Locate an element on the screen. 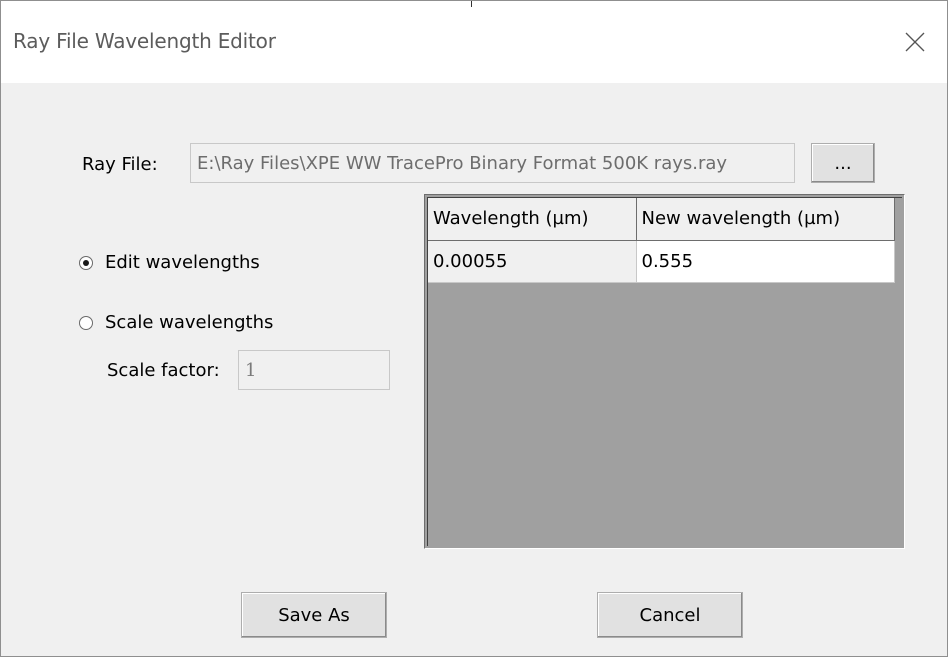 This screenshot has width=948, height=657. table-row: 0.00055 0.555 is located at coordinates (661, 261).